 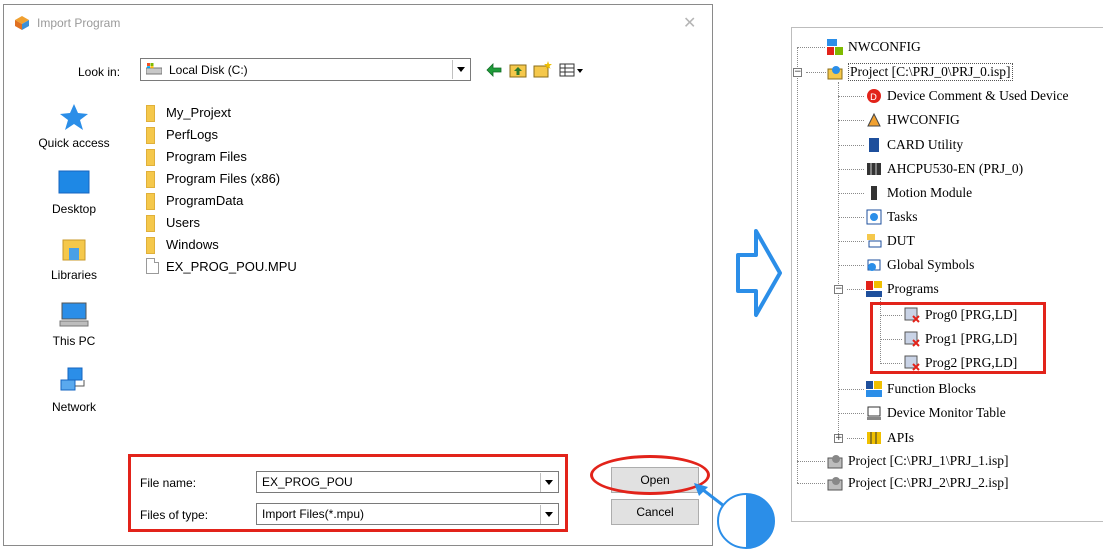 What do you see at coordinates (874, 217) in the screenshot?
I see `tasks-icon` at bounding box center [874, 217].